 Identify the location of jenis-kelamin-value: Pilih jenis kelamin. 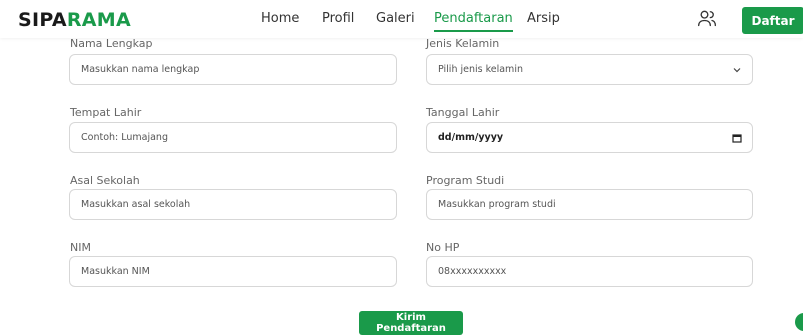
(480, 69).